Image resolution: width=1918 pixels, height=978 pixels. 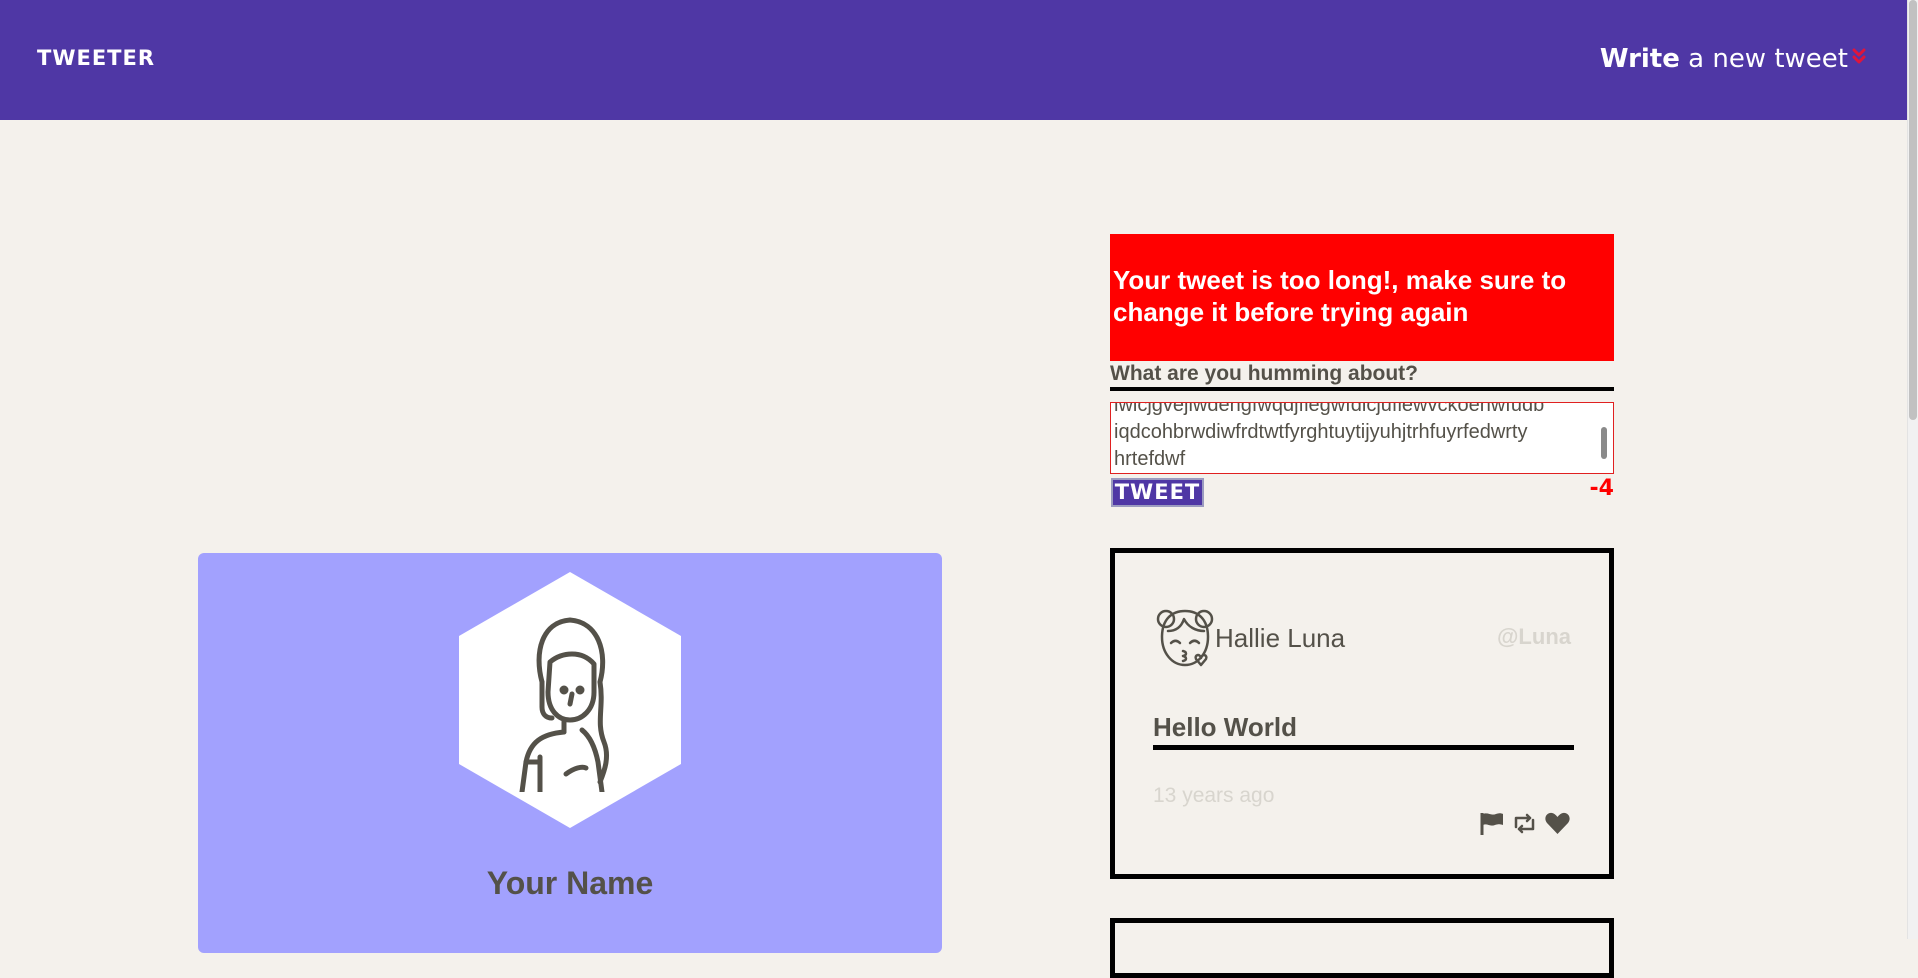 I want to click on heart-icon, so click(x=1557, y=823).